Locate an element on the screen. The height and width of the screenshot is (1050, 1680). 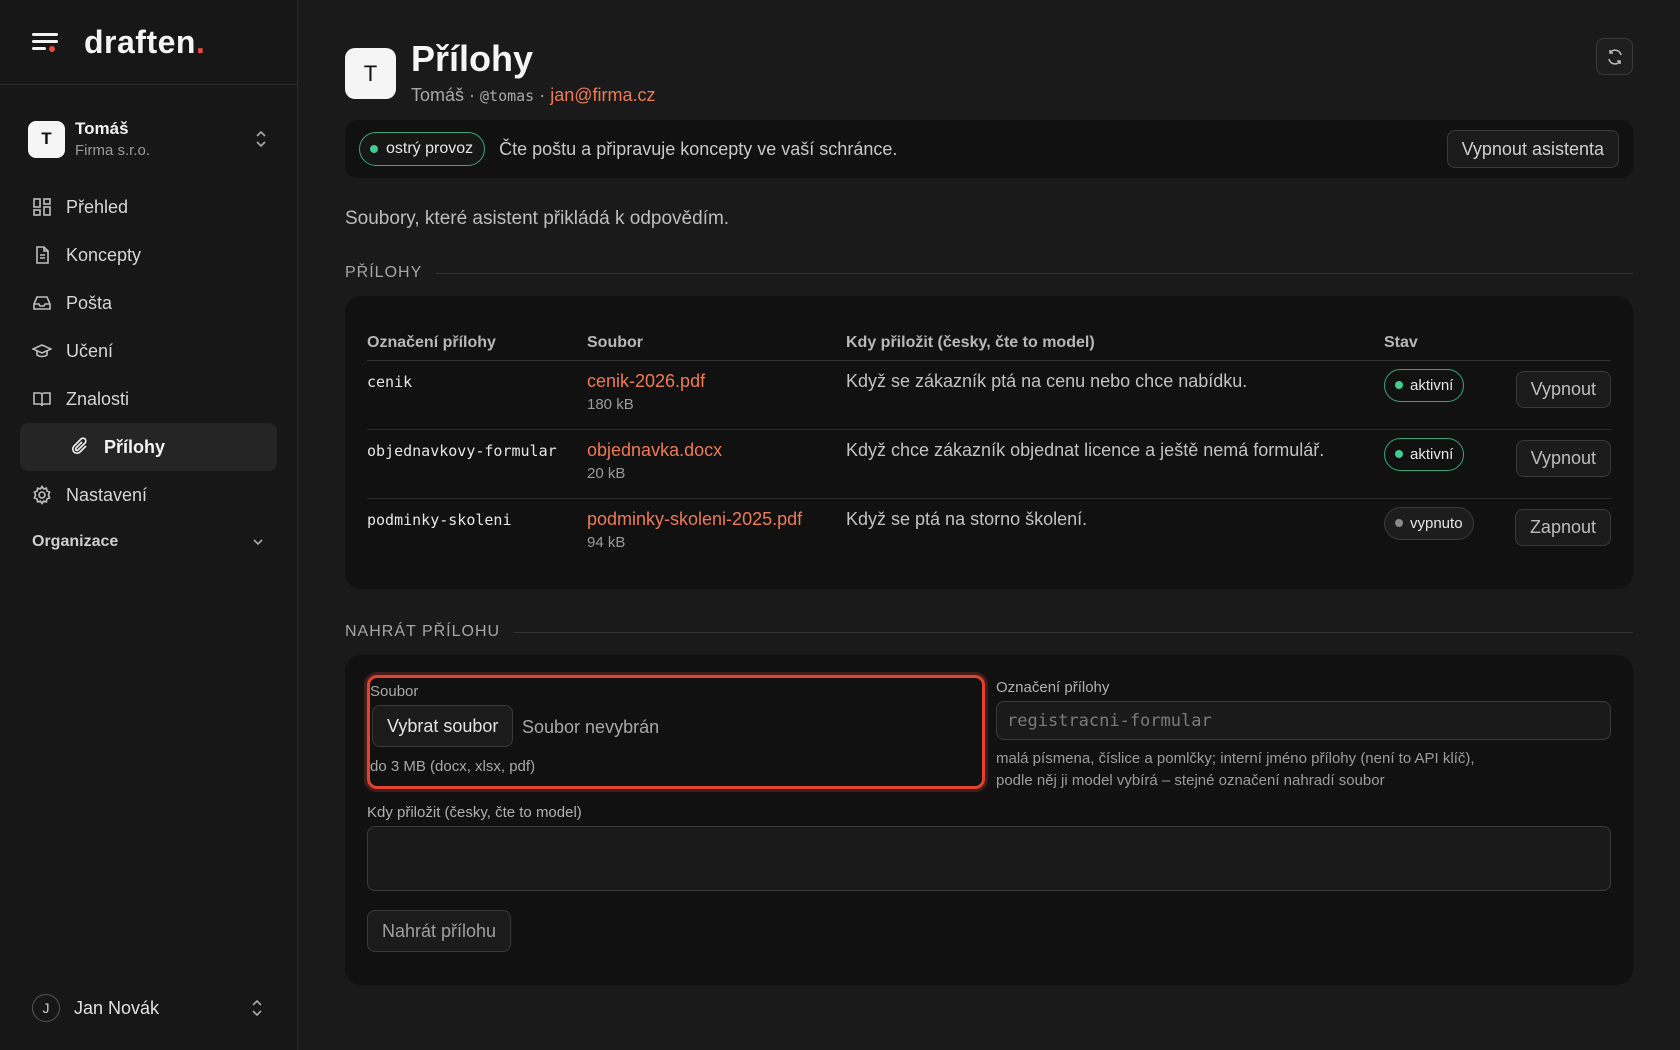
upload-section-header: NAHRÁT PŘÍLOHU is located at coordinates (989, 632).